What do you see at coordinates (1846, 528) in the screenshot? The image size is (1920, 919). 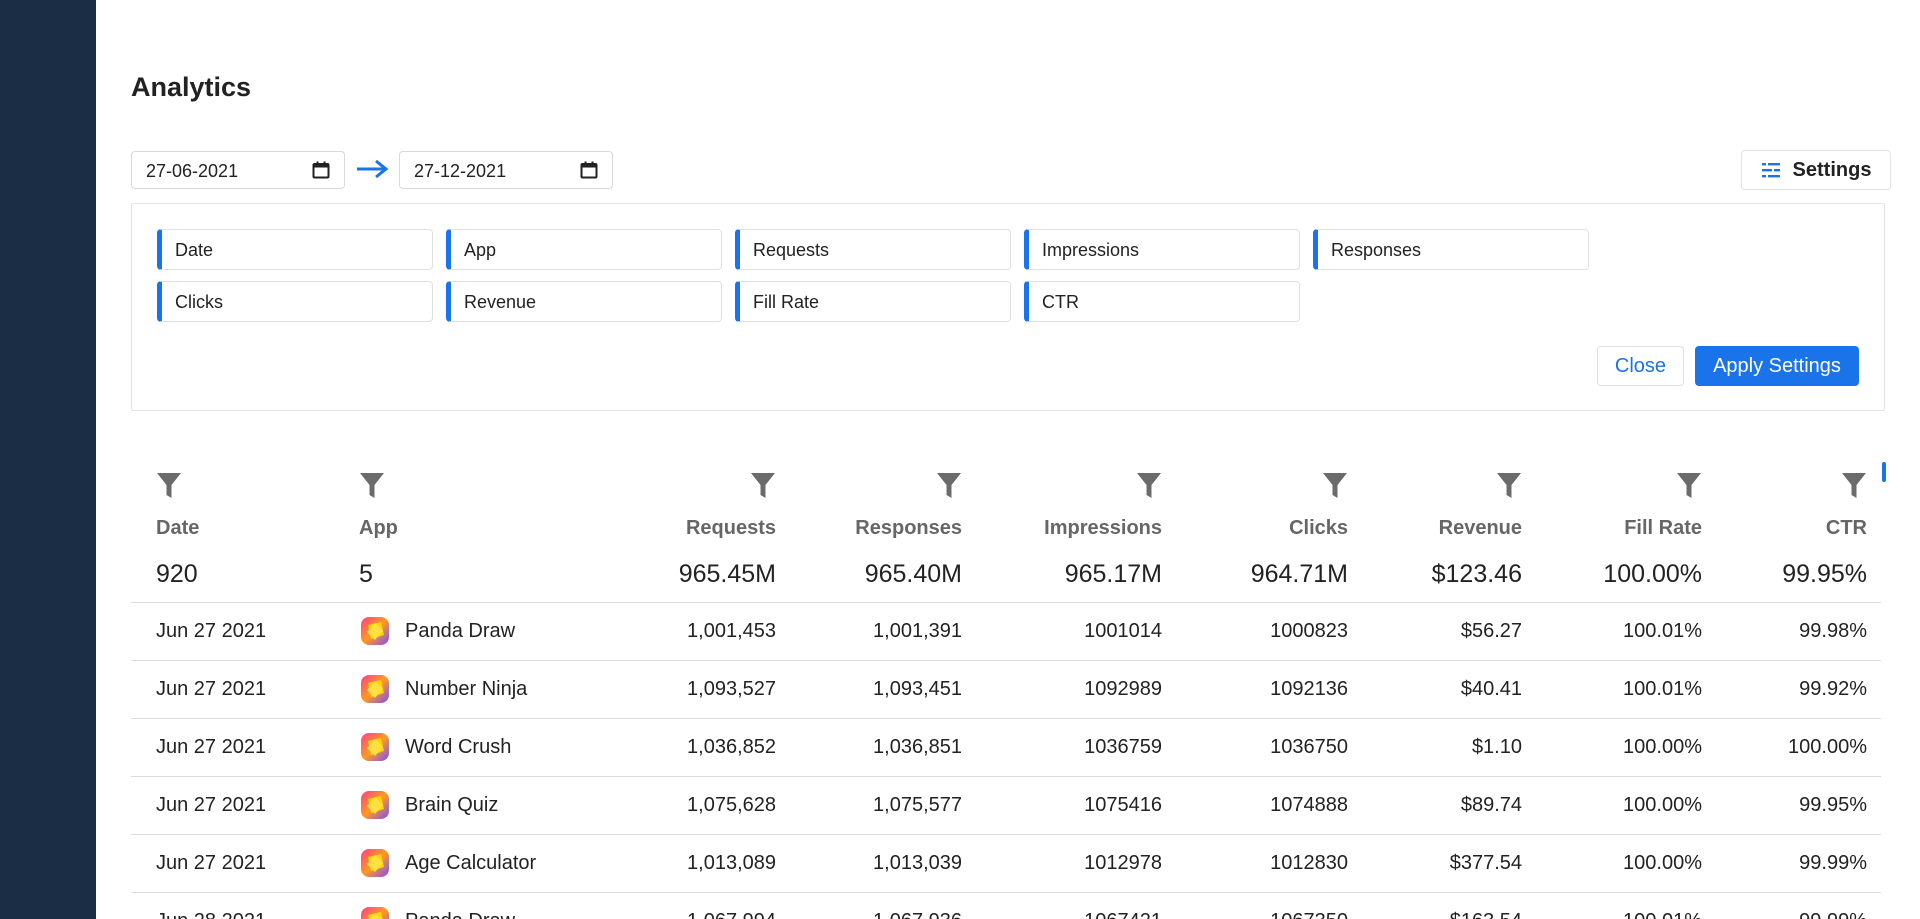 I see `column-header: CTR` at bounding box center [1846, 528].